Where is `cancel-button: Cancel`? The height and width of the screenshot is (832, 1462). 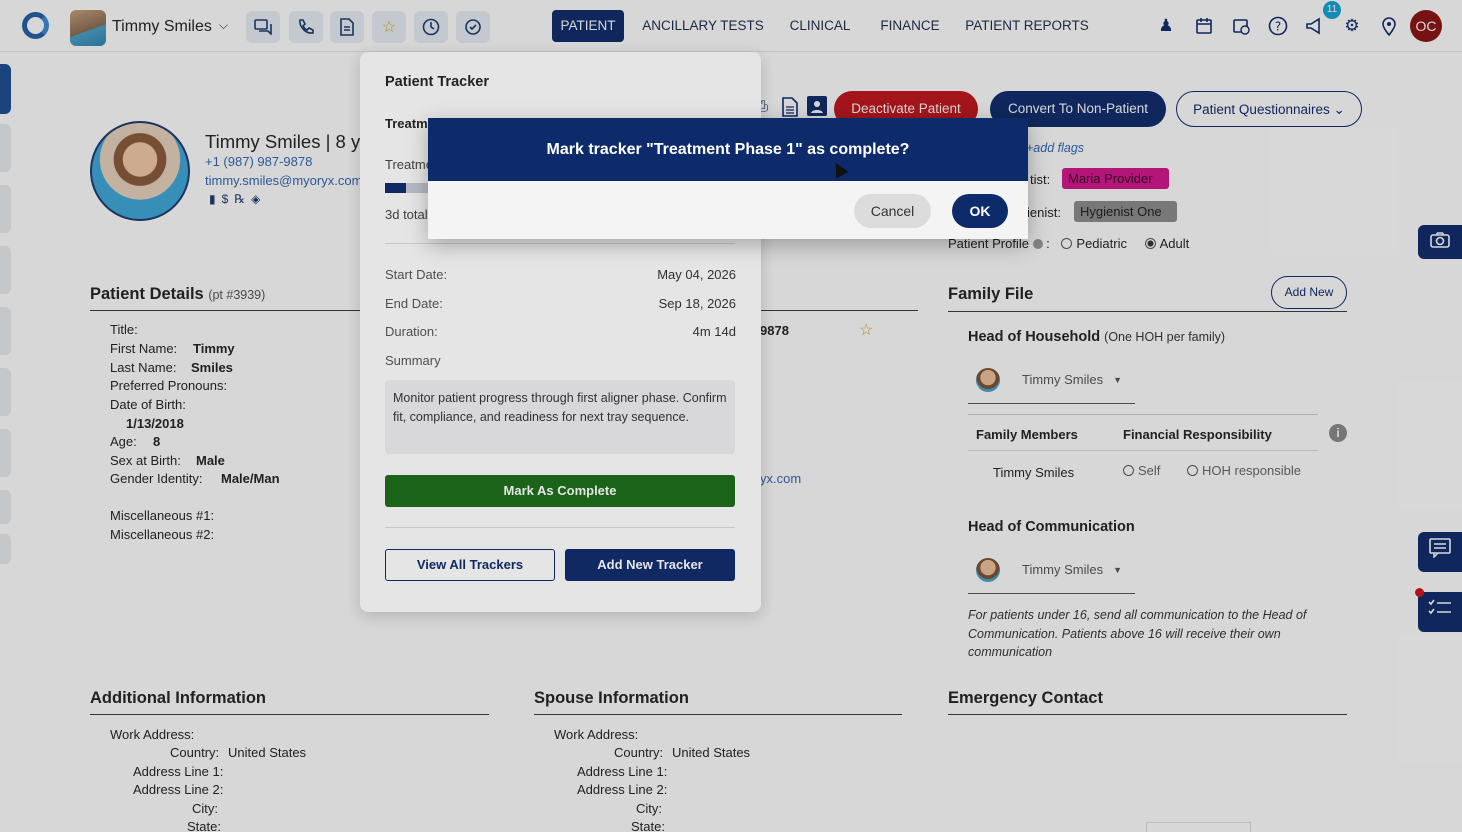
cancel-button: Cancel is located at coordinates (892, 211).